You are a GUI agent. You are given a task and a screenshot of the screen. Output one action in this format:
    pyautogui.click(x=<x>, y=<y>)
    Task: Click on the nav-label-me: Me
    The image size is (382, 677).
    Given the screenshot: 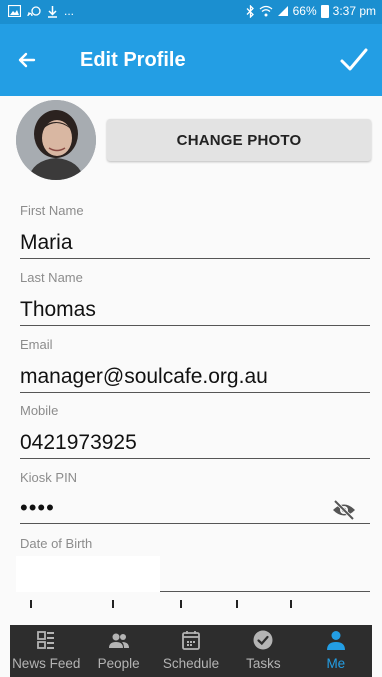 What is the action you would take?
    pyautogui.click(x=336, y=663)
    